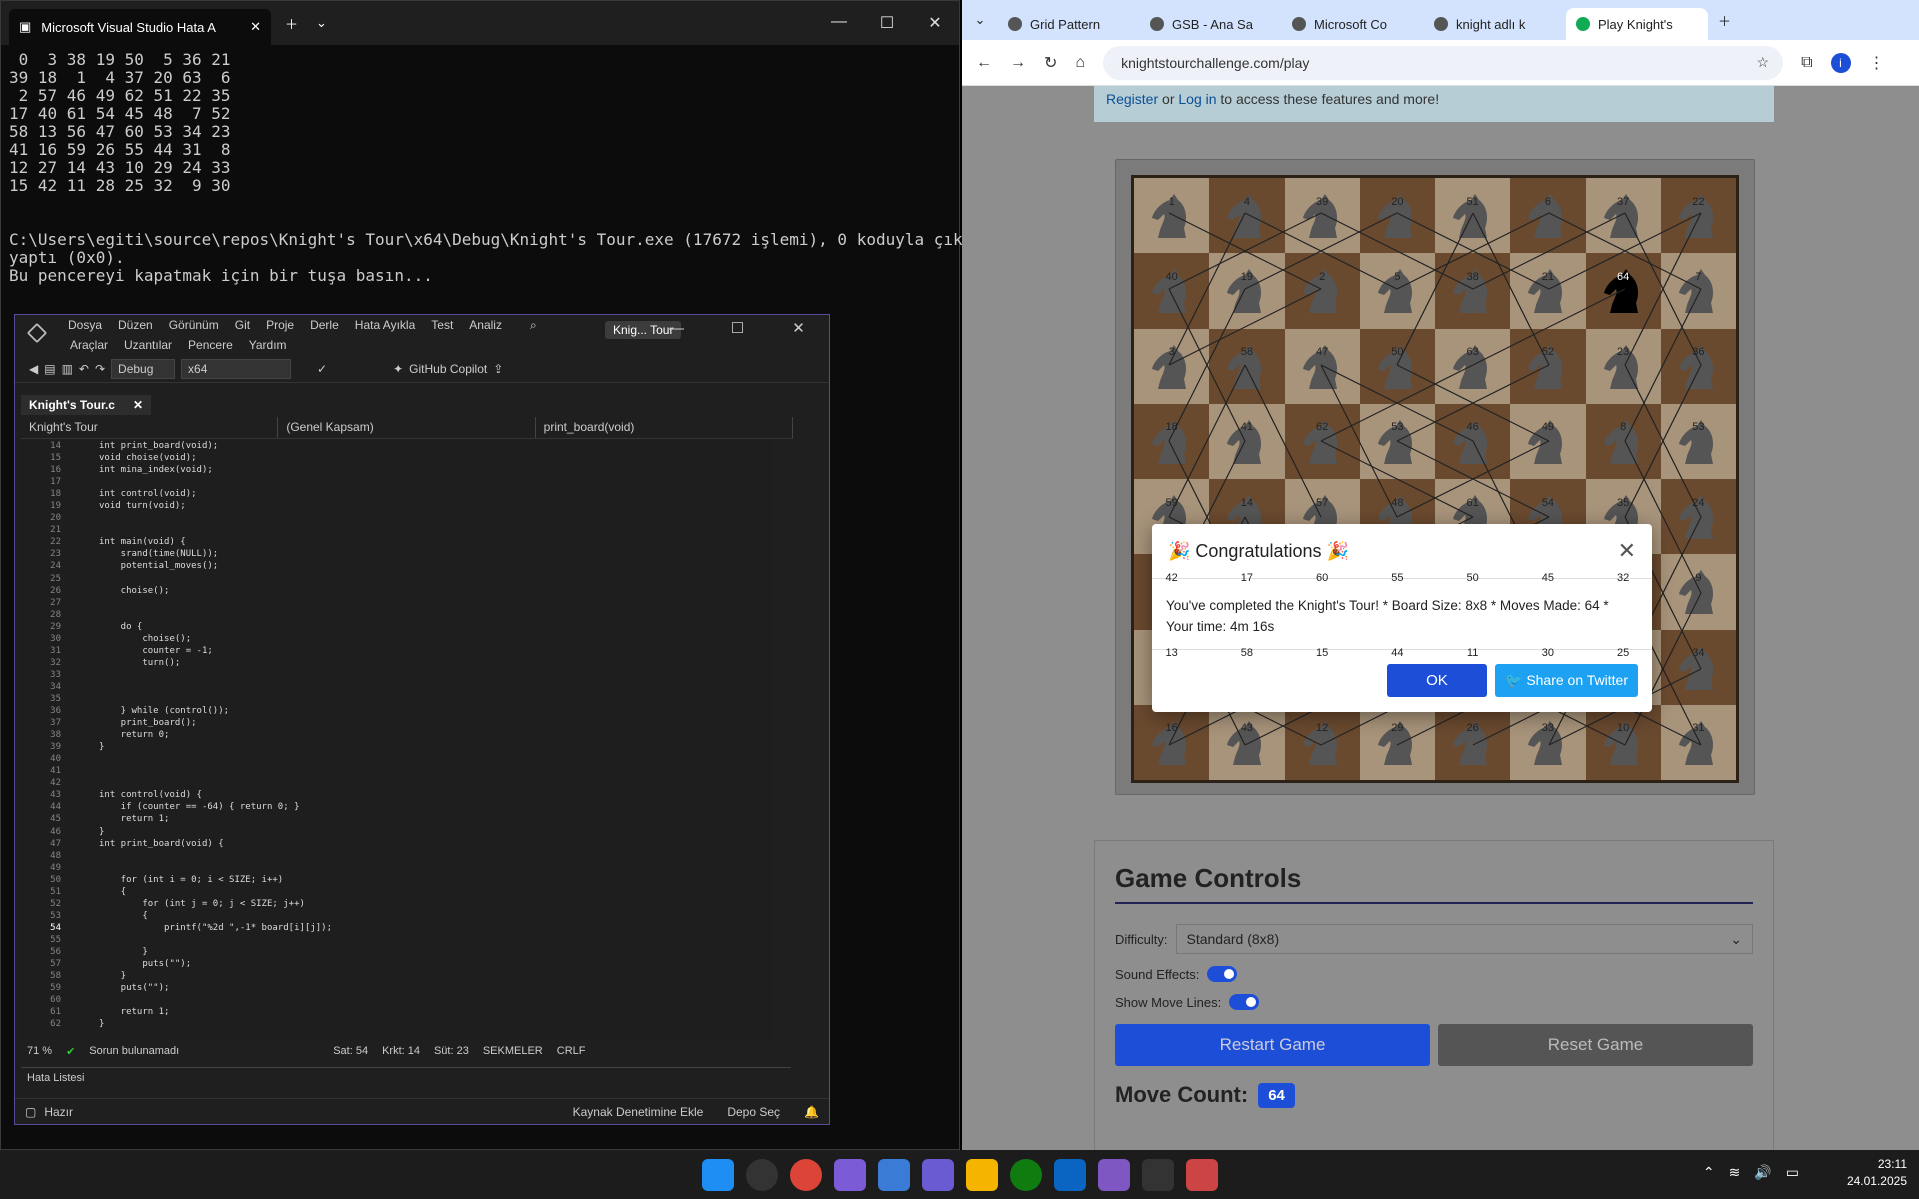  I want to click on board-square: 53, so click(1397, 441).